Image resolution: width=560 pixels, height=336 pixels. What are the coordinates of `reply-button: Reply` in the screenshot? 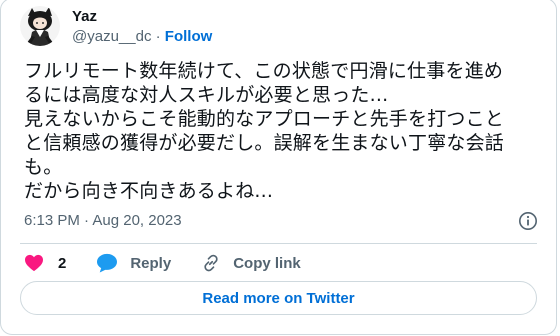 It's located at (133, 263).